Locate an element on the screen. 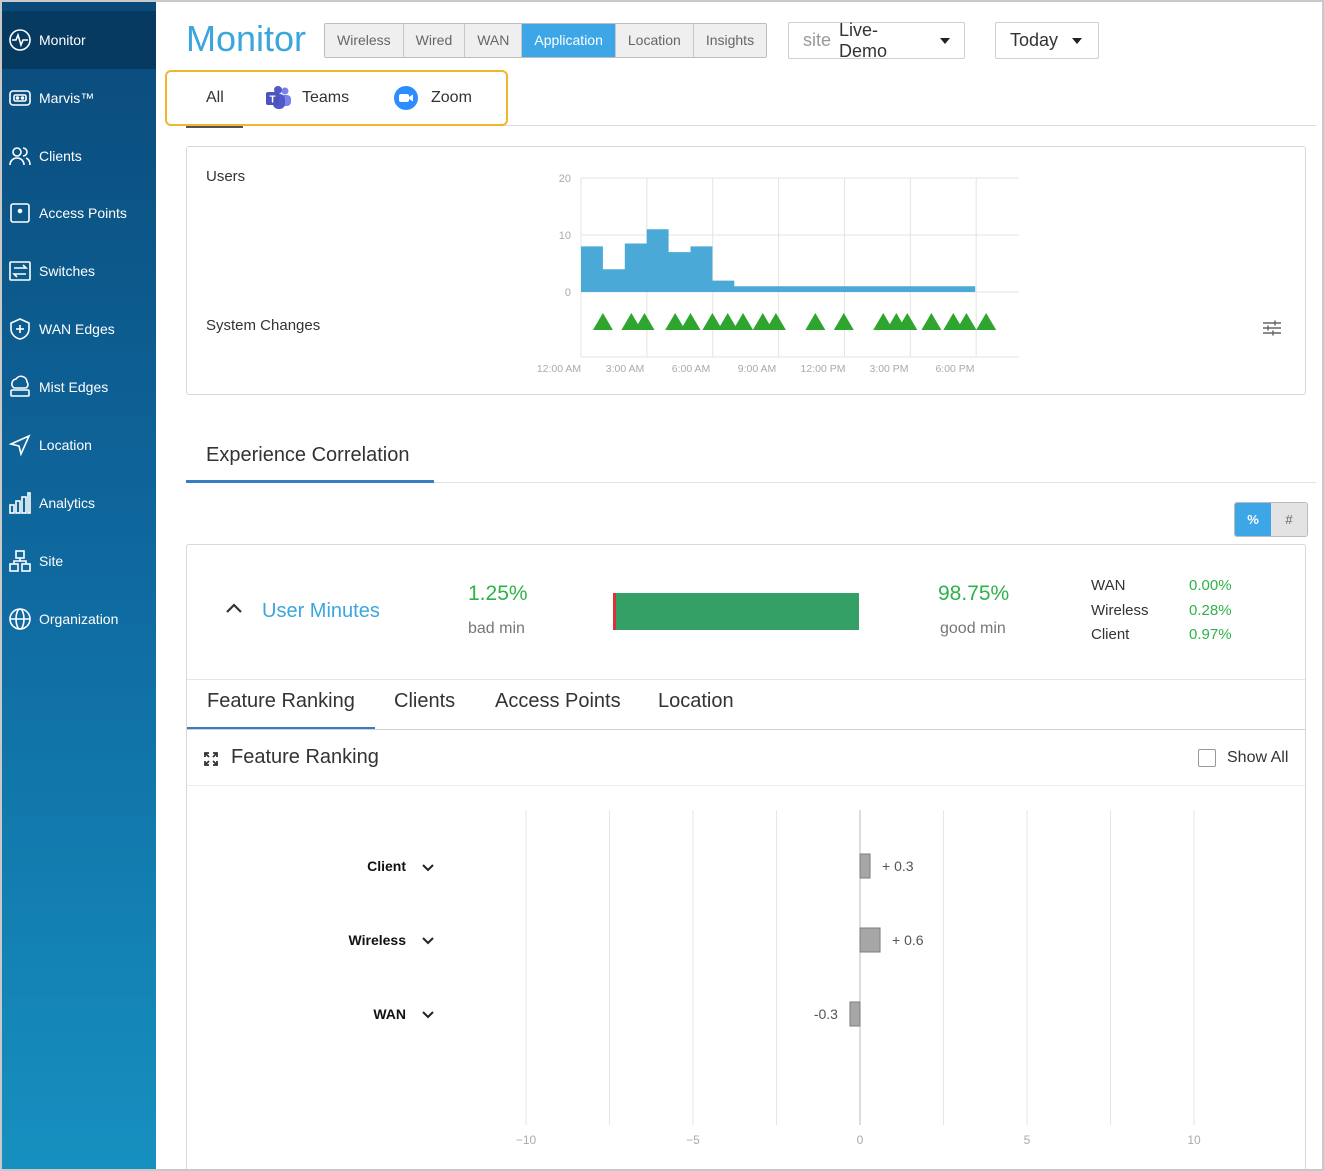 The width and height of the screenshot is (1324, 1171). bar-wireless is located at coordinates (870, 940).